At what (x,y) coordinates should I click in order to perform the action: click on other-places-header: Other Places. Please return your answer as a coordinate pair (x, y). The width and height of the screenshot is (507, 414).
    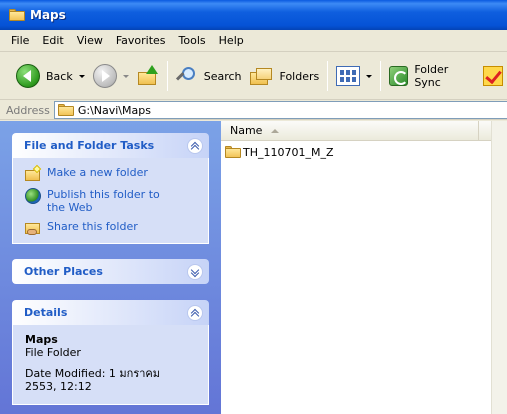
    Looking at the image, I should click on (110, 271).